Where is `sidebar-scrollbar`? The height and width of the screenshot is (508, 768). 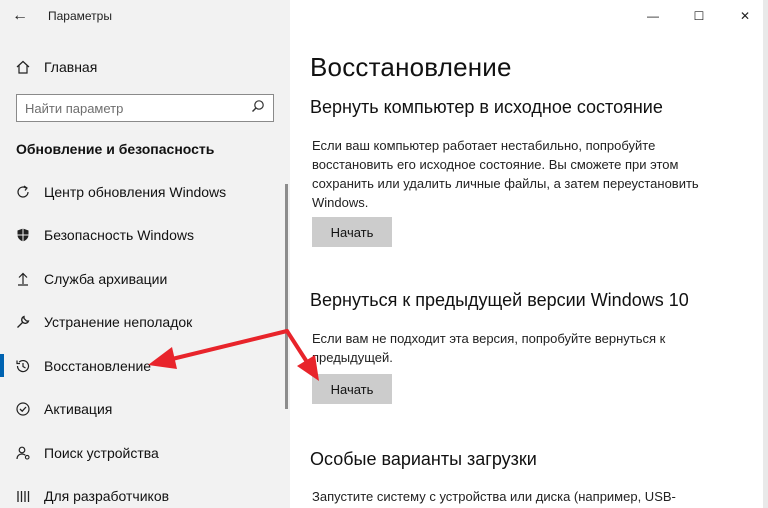 sidebar-scrollbar is located at coordinates (286, 296).